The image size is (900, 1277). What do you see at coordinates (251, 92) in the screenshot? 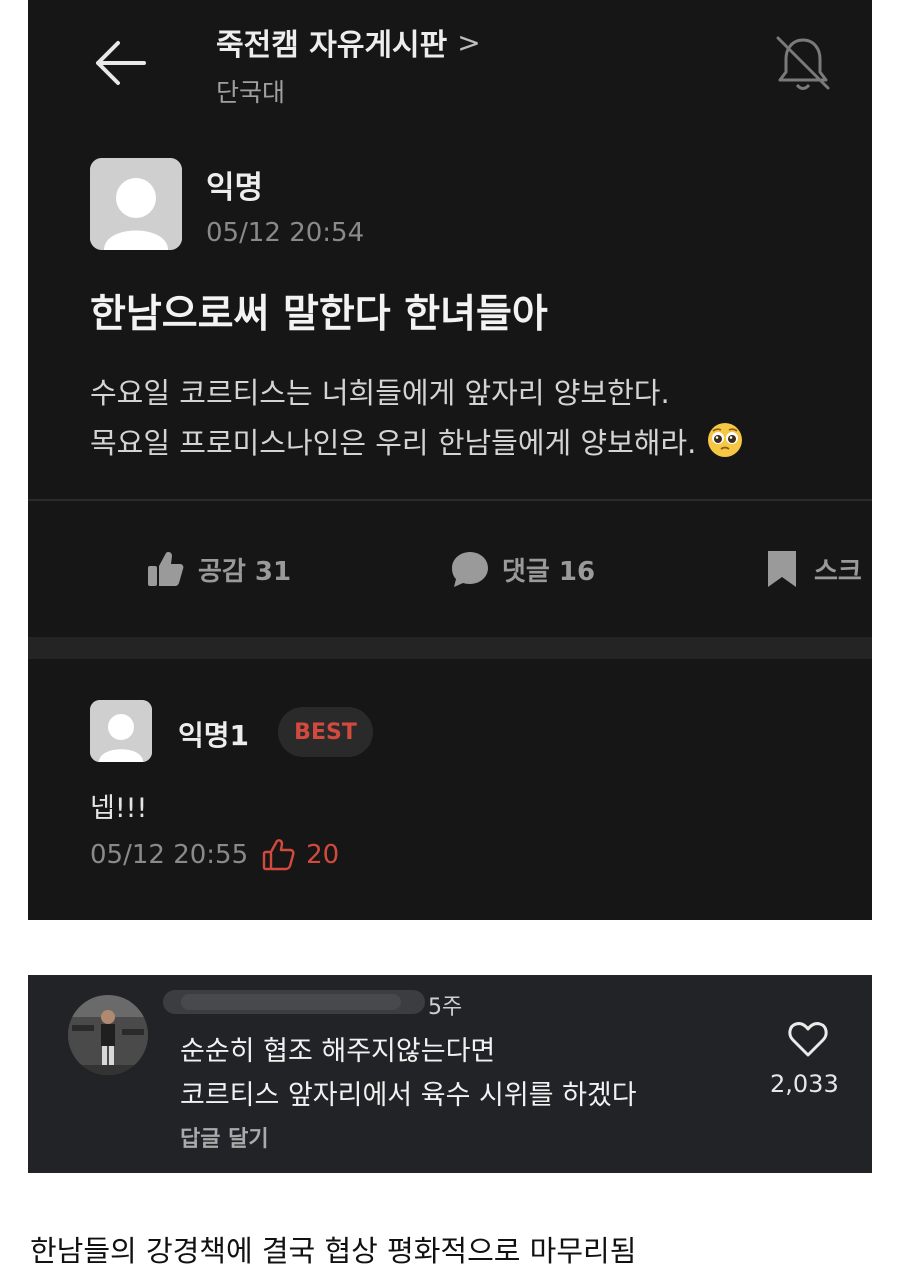
I see `school-name: 단국대` at bounding box center [251, 92].